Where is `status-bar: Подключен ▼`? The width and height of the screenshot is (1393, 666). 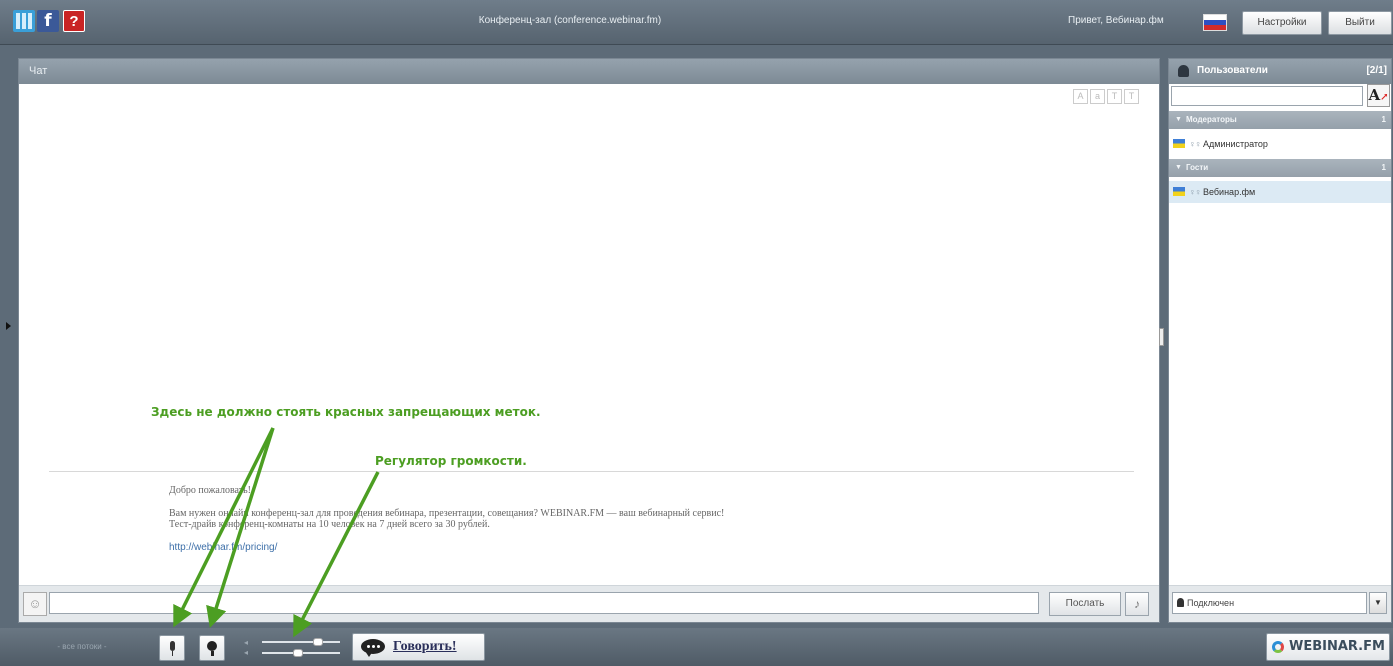 status-bar: Подключен ▼ is located at coordinates (1280, 603).